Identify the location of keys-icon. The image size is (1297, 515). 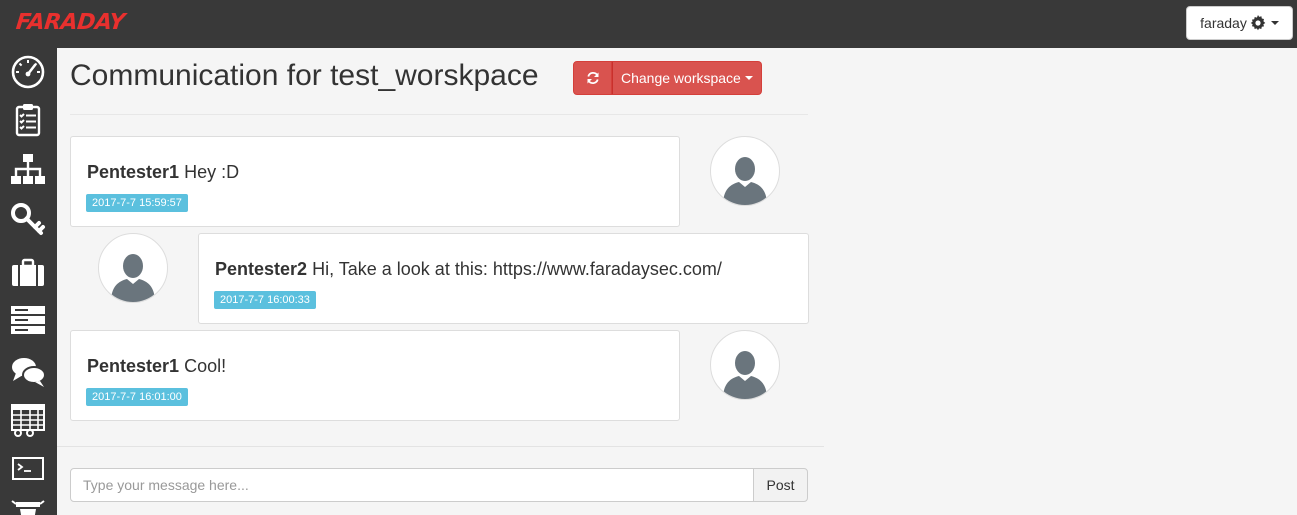
(28, 219).